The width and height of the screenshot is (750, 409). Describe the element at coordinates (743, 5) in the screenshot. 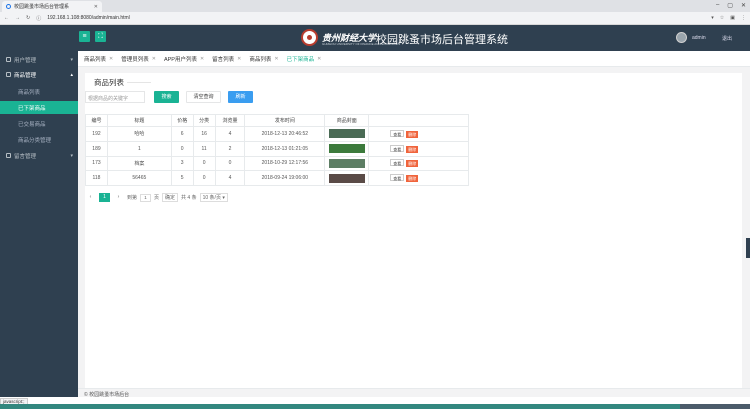

I see `close-window-button: ✕` at that location.